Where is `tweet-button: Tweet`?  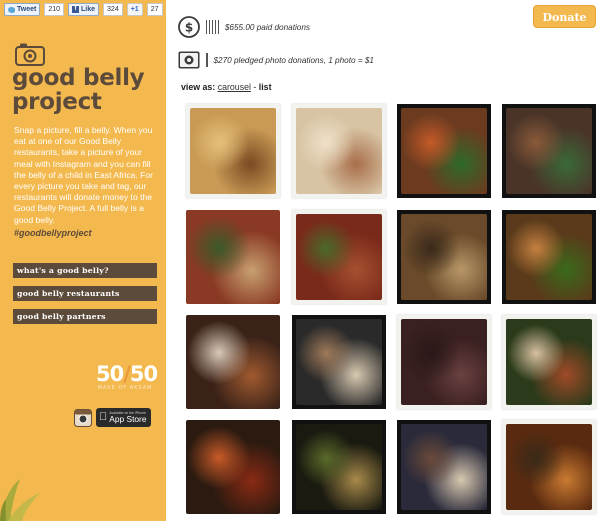
tweet-button: Tweet is located at coordinates (22, 9).